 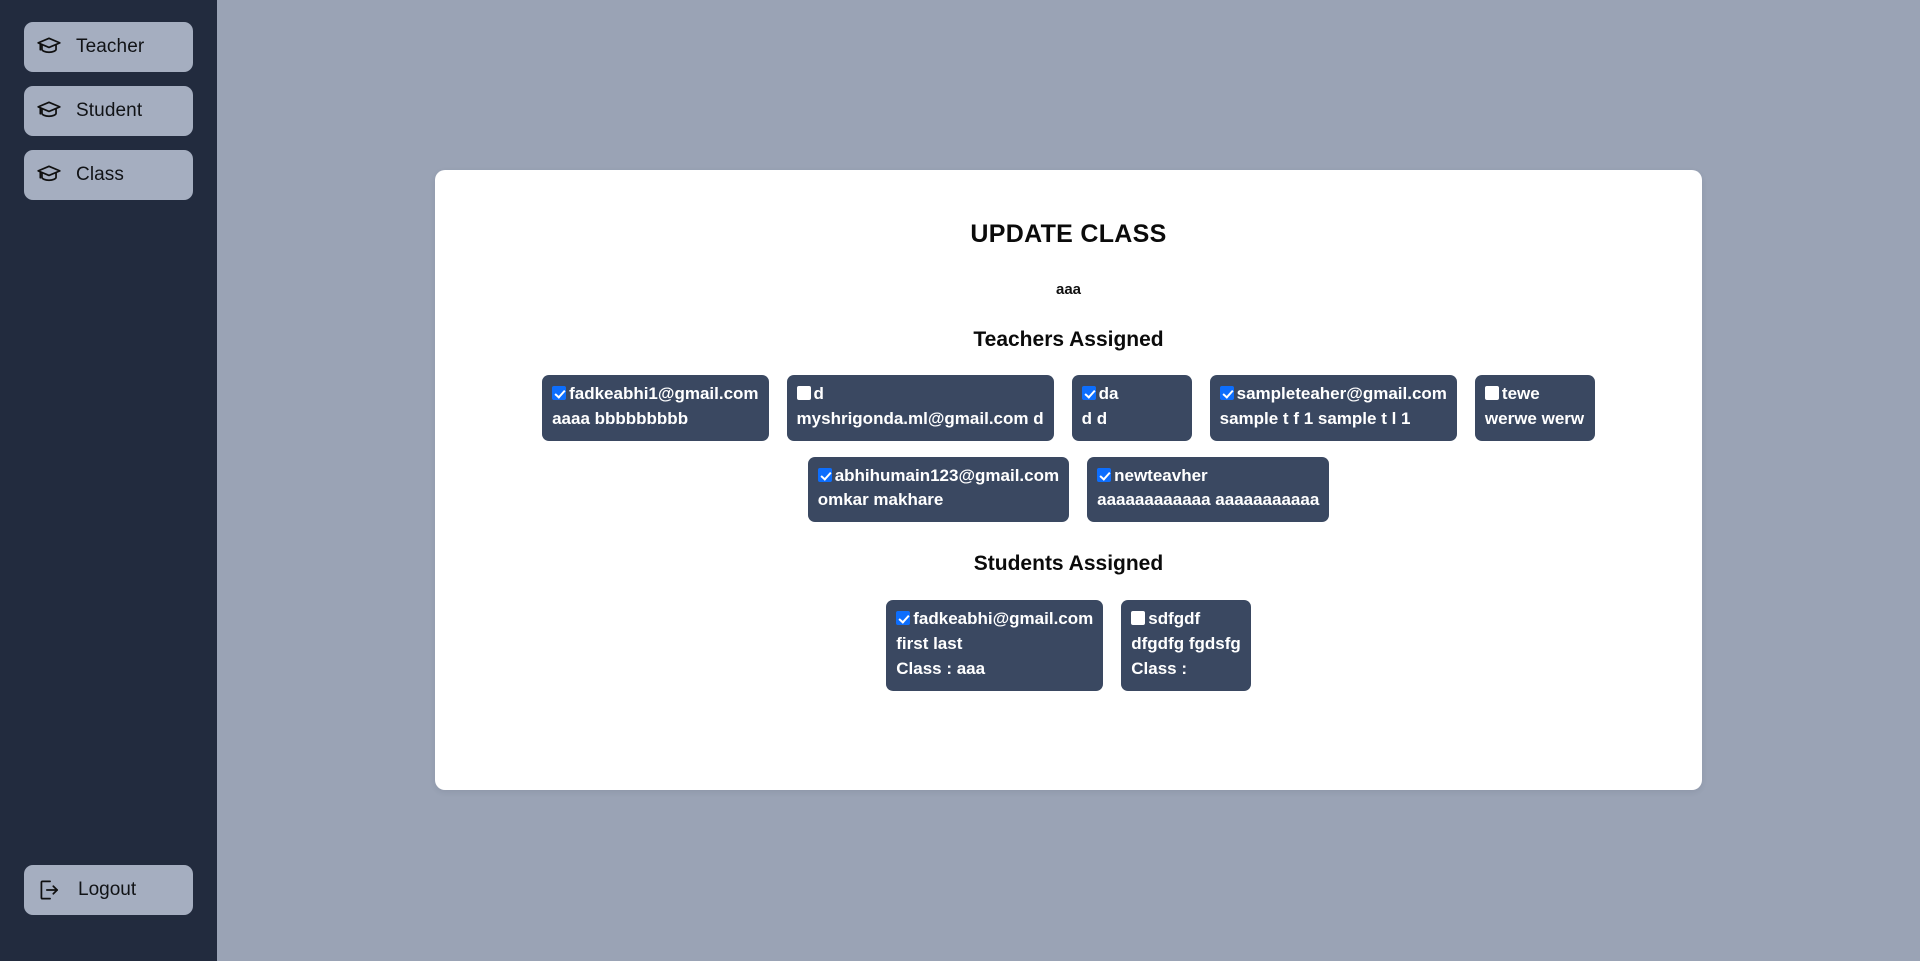 I want to click on sidebar-footer: Logout, so click(x=108, y=913).